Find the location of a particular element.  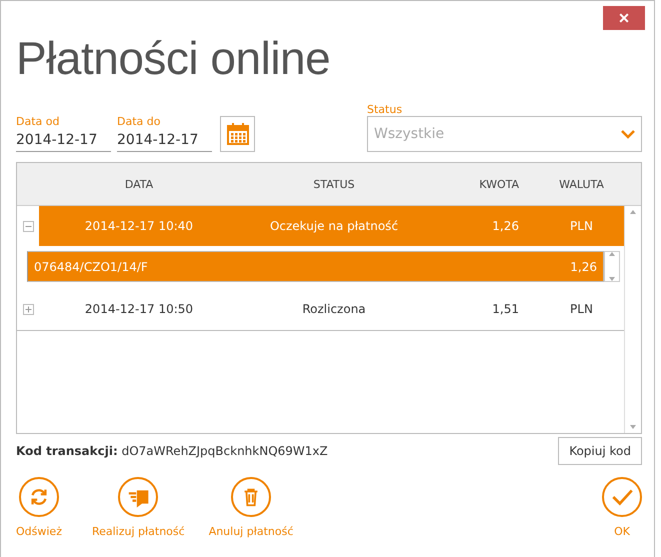

table-cell: Oczekuje na płatność is located at coordinates (334, 226).